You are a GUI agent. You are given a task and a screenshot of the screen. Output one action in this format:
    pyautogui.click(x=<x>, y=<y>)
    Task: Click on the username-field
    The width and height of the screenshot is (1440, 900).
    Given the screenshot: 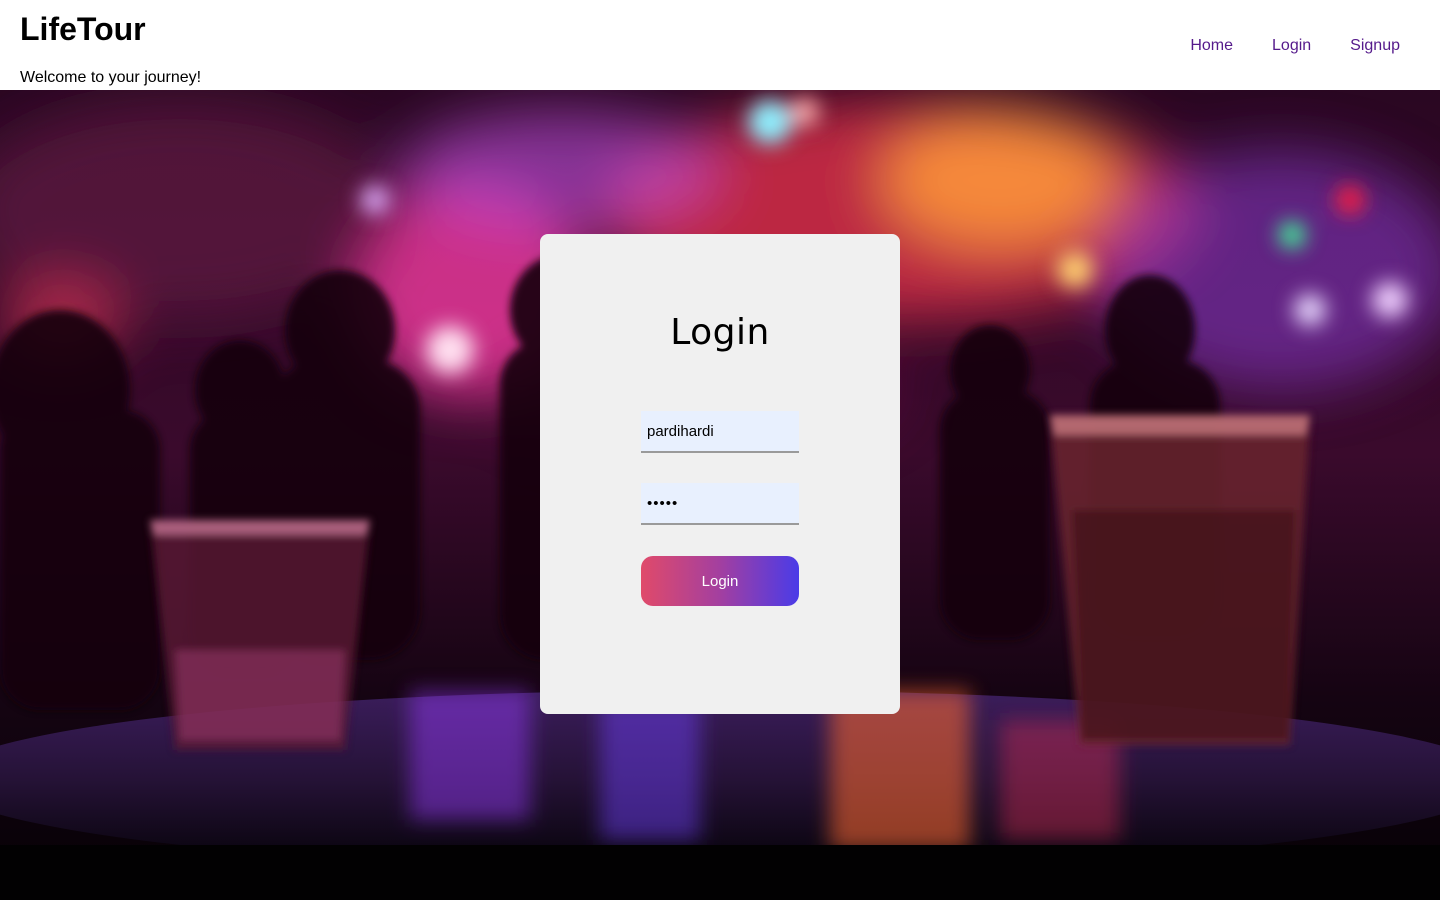 What is the action you would take?
    pyautogui.click(x=720, y=432)
    